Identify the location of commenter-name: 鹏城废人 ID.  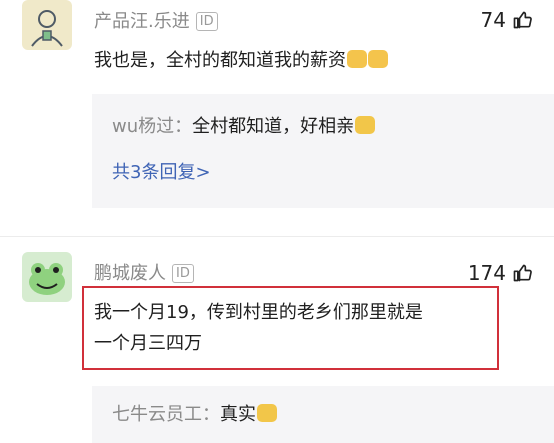
(144, 272).